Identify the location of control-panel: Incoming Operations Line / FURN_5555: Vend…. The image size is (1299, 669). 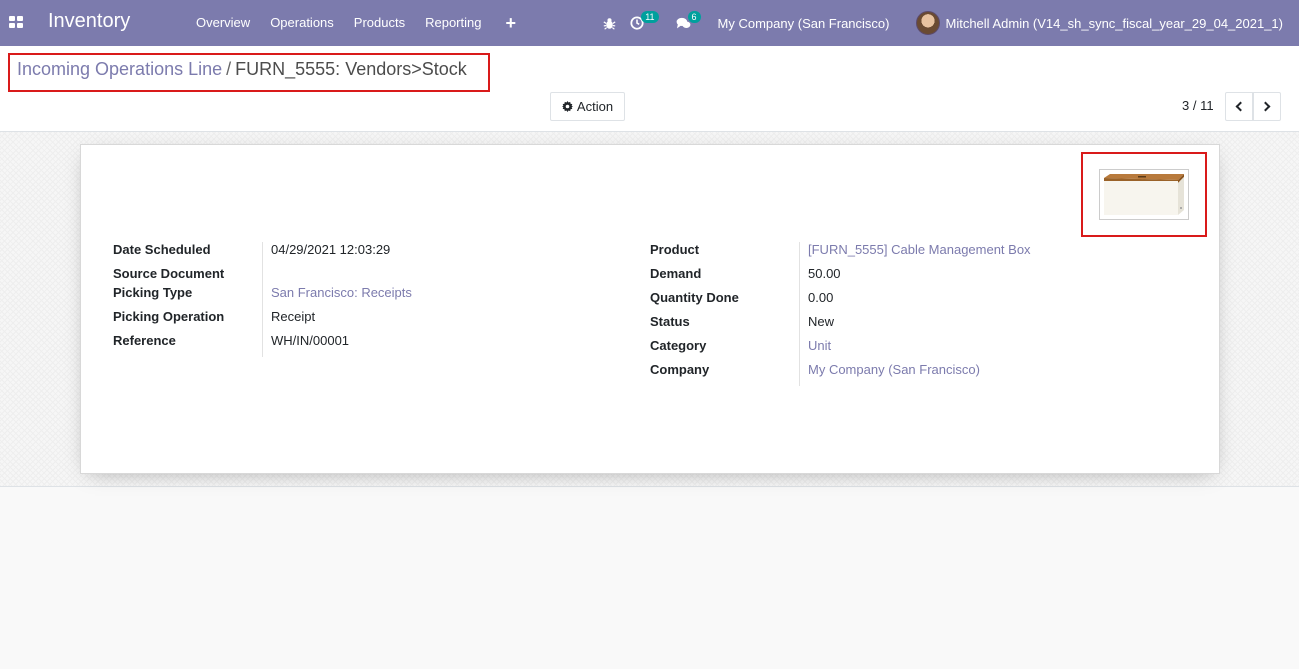
(649, 89).